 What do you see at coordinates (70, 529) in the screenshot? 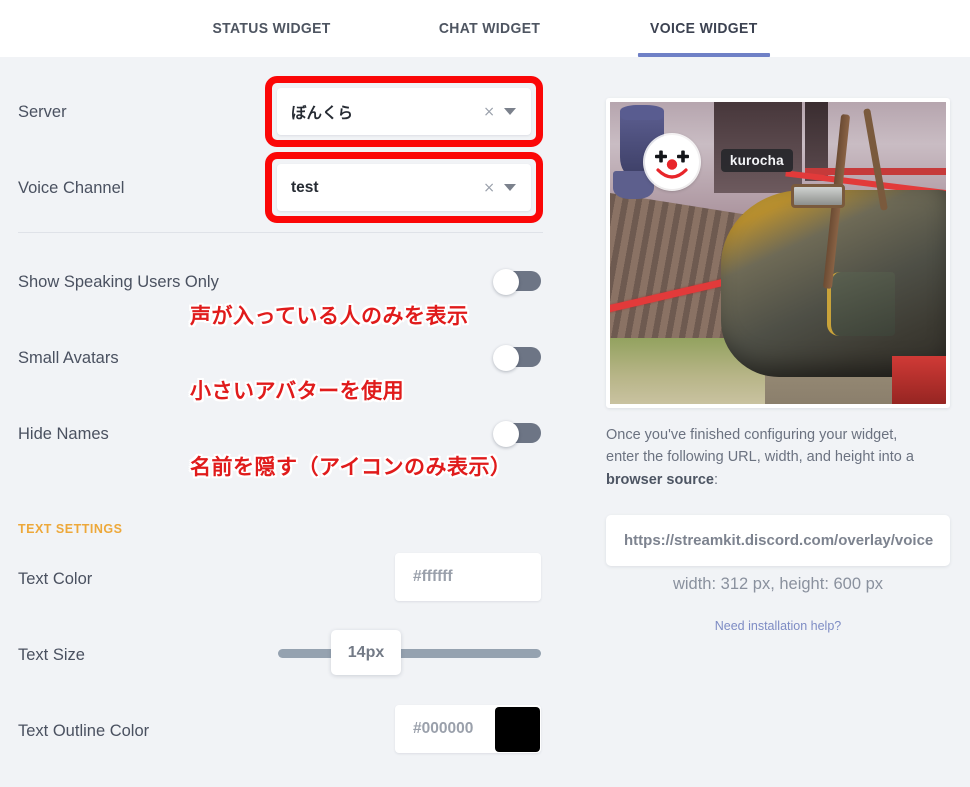
I see `text-settings-heading: TEXT SETTINGS` at bounding box center [70, 529].